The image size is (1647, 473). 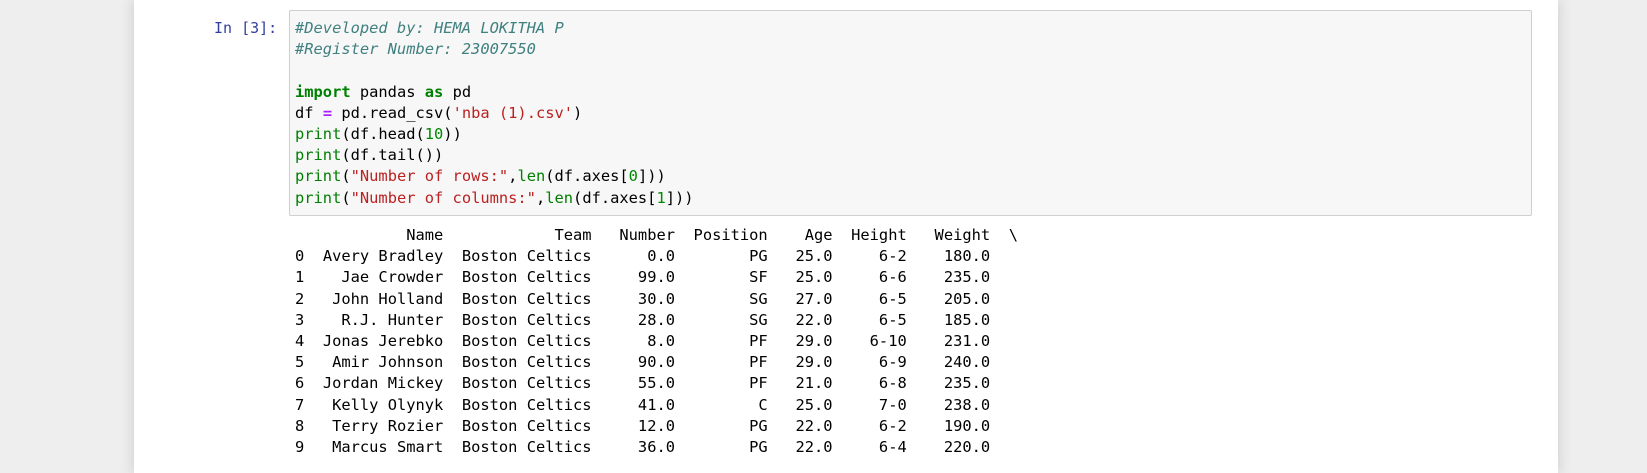 I want to click on column-header: Name, so click(x=383, y=235).